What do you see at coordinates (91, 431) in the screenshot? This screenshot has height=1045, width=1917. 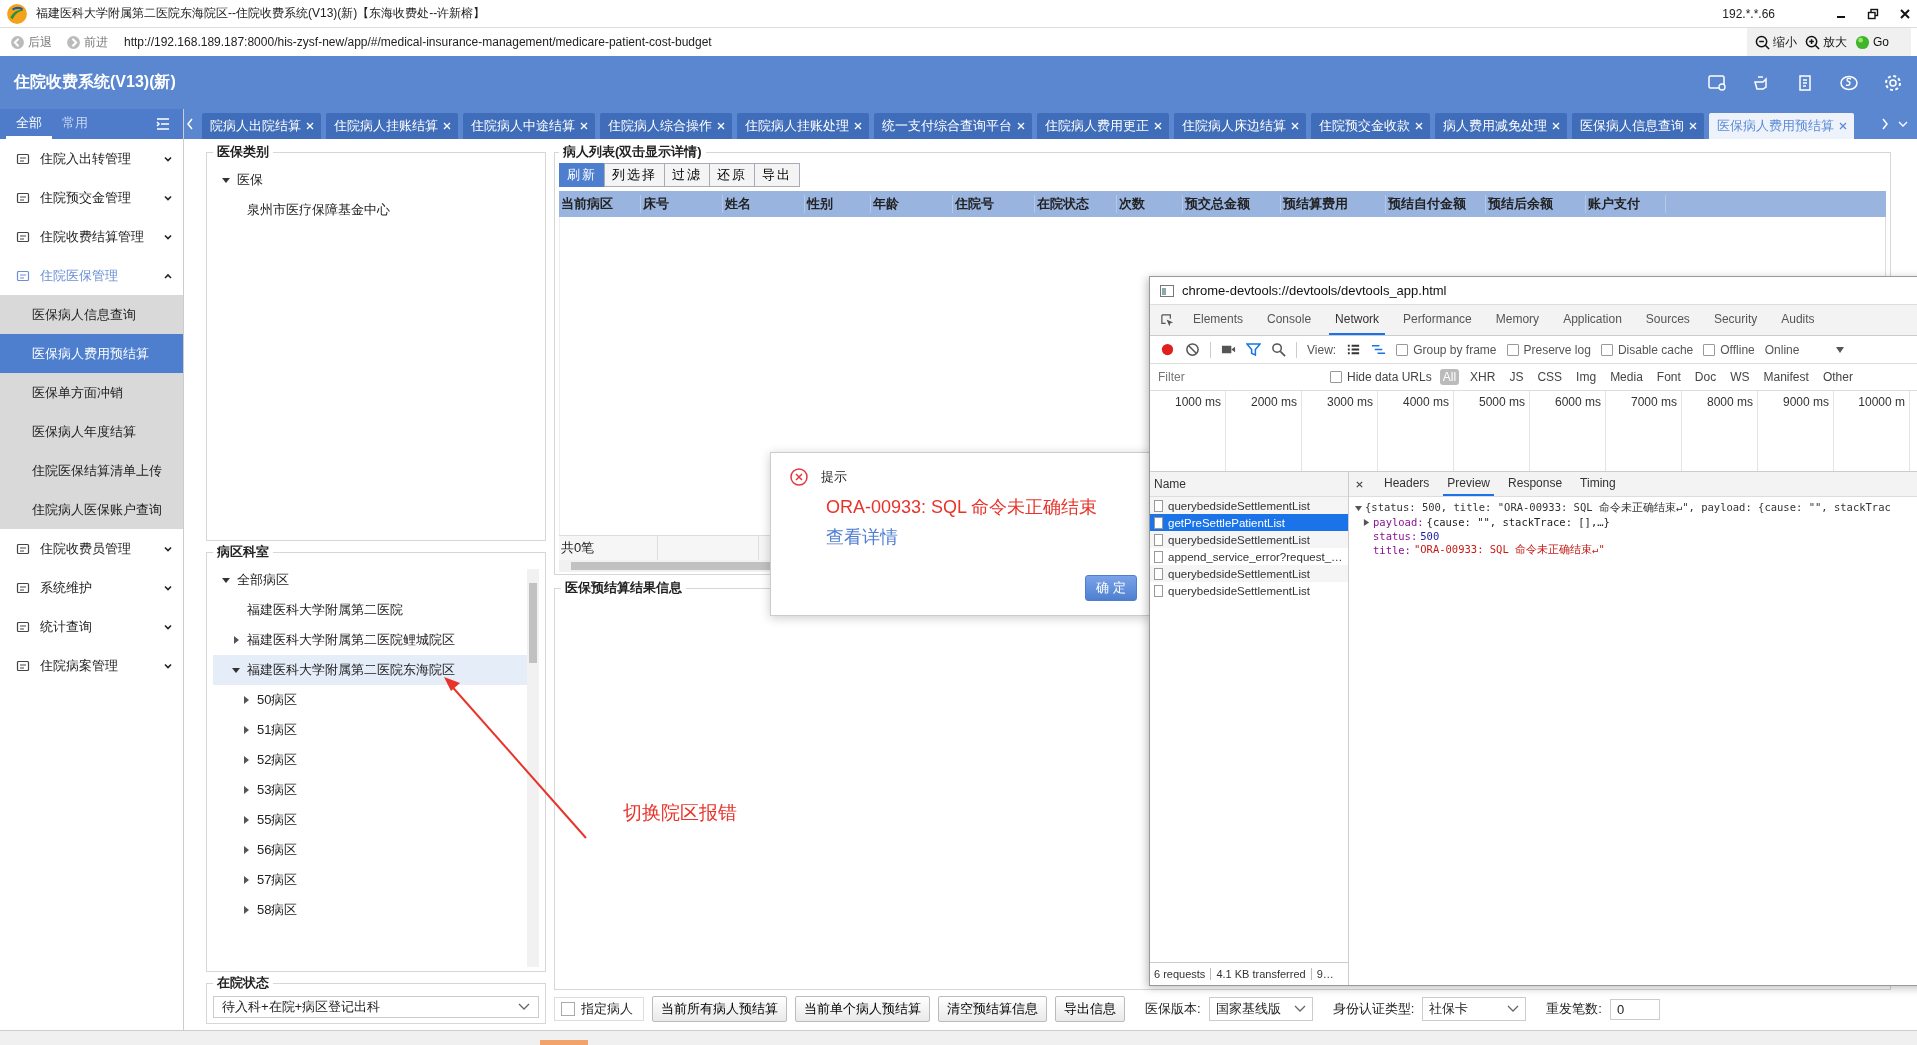 I see `sidebar-subitem: 医保病人年度结算` at bounding box center [91, 431].